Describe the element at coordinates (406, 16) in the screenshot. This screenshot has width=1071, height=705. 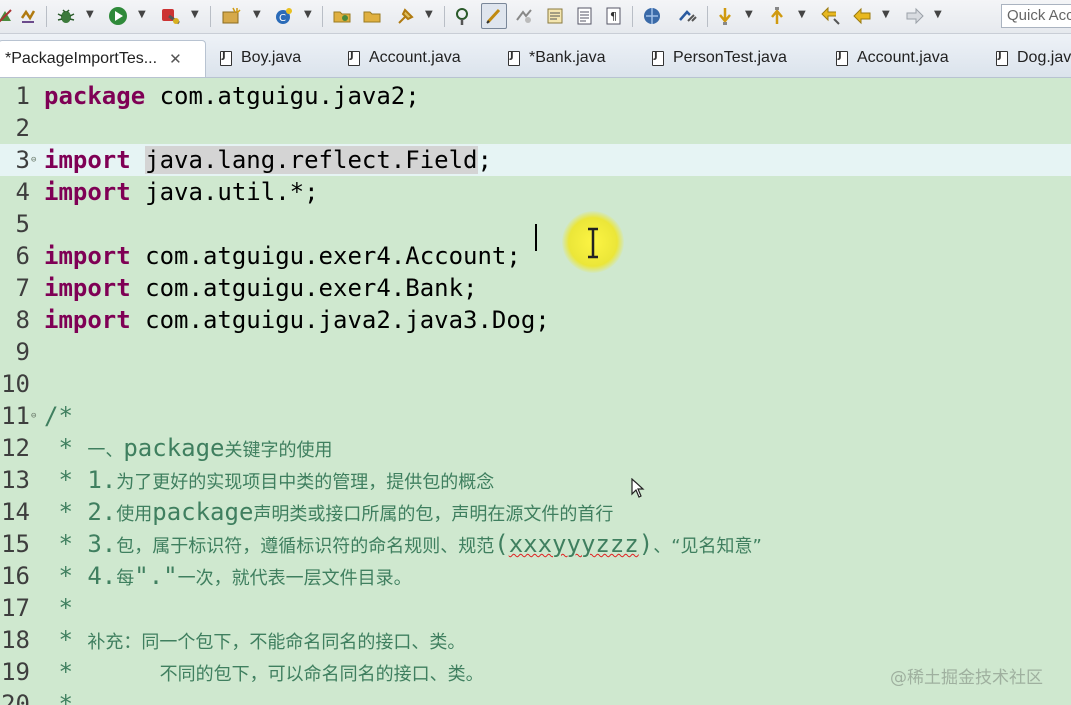
I see `open-task-icon` at that location.